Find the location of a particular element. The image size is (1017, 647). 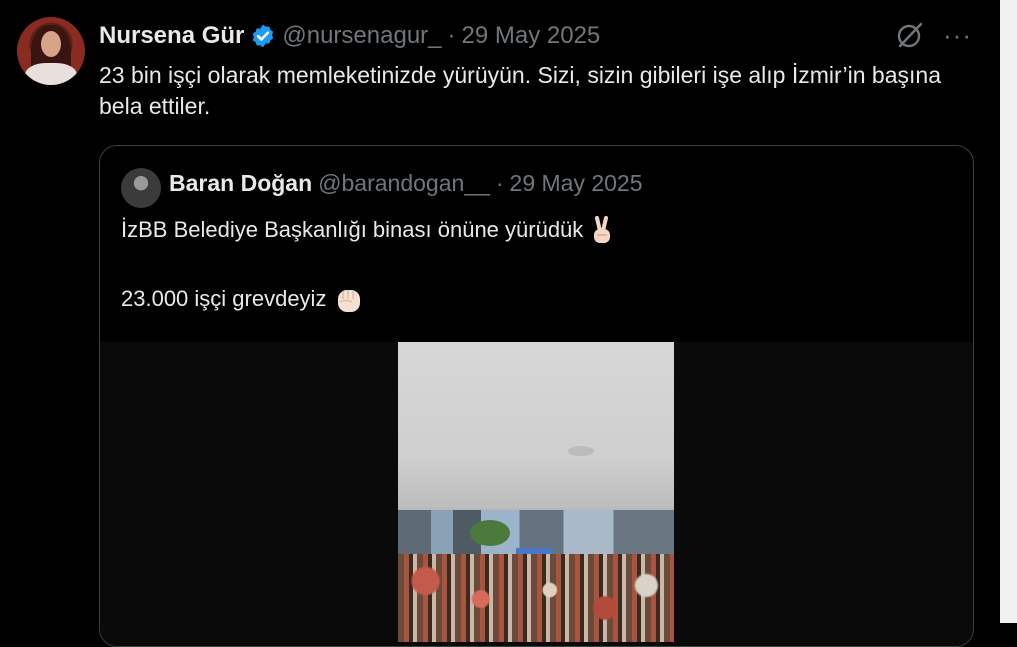

tweet-photo is located at coordinates (536, 492).